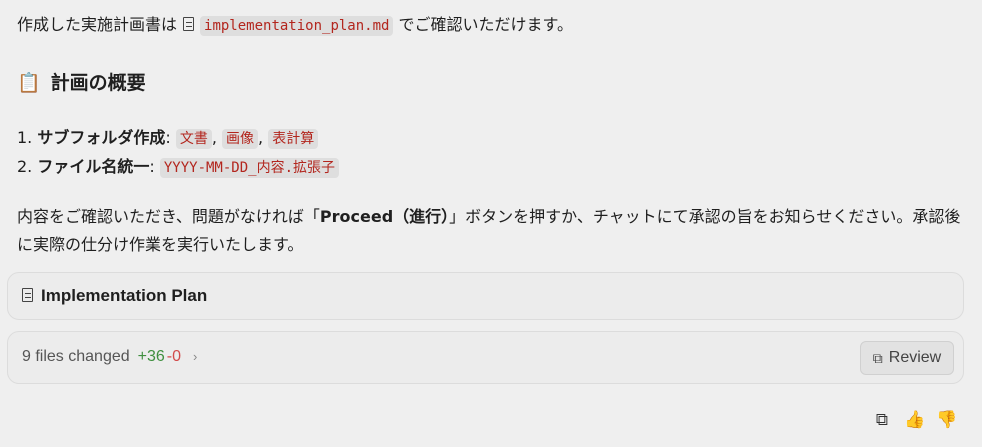 Image resolution: width=982 pixels, height=447 pixels. I want to click on review-label: Review, so click(915, 357).